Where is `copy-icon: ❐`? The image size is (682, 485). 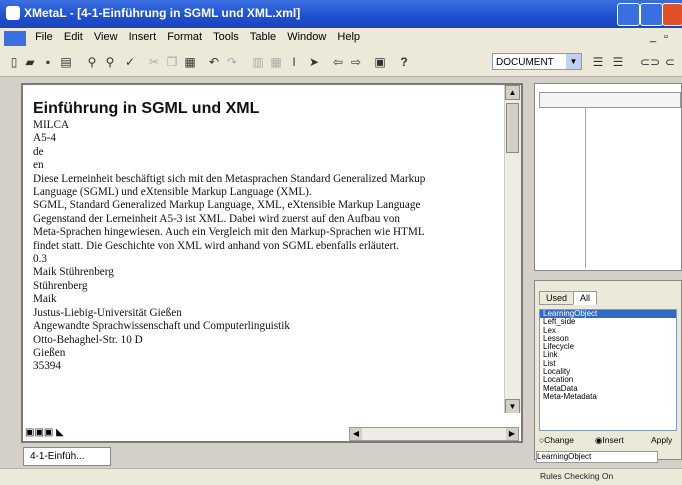
copy-icon: ❐ is located at coordinates (172, 62).